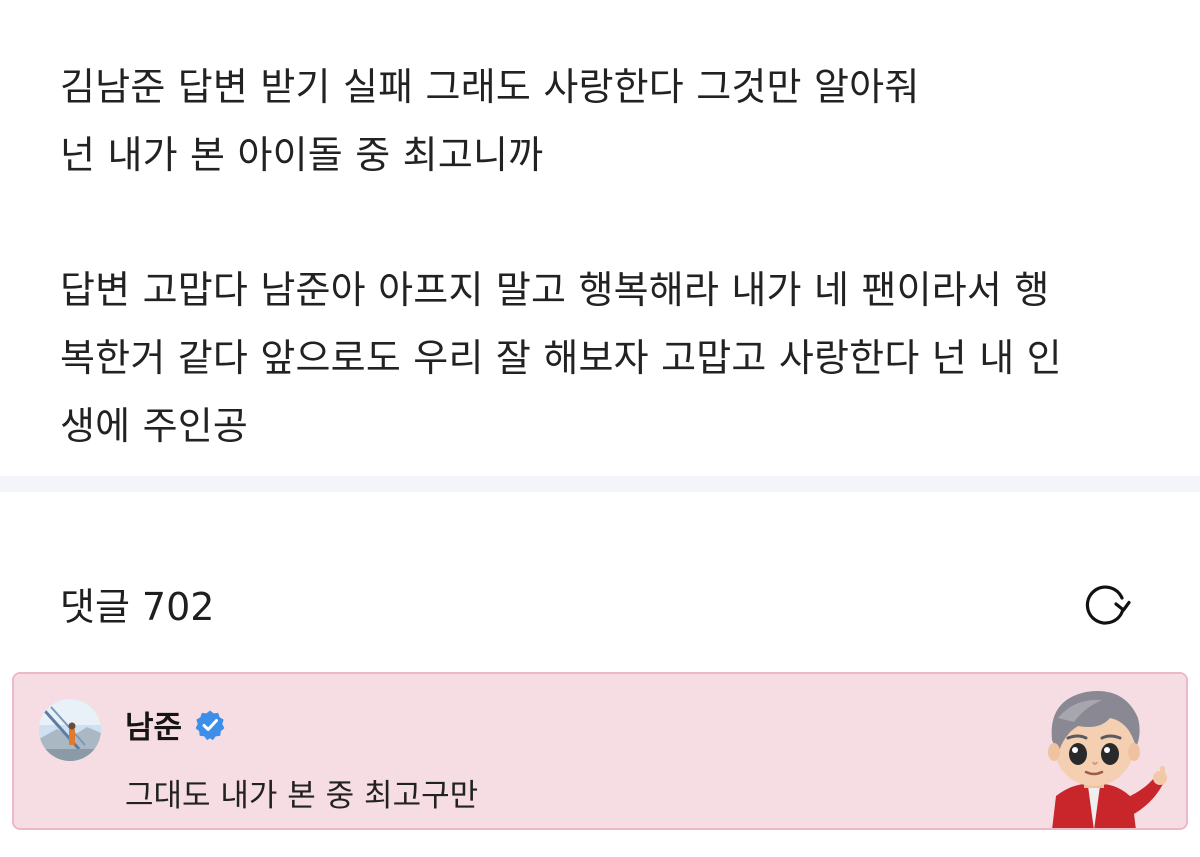 This screenshot has width=1200, height=857. I want to click on avatar-photo, so click(70, 730).